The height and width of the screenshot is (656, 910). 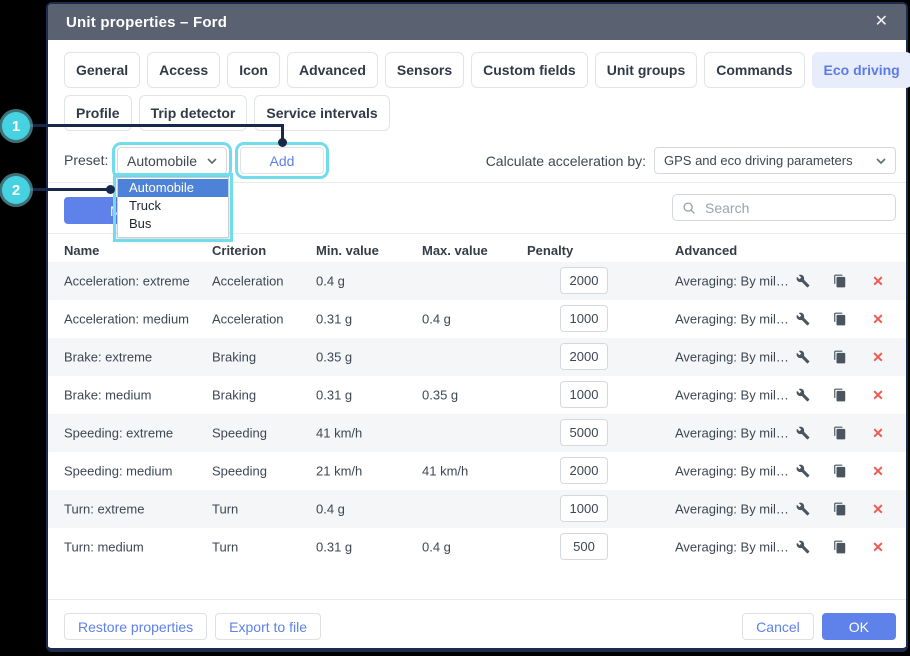 I want to click on restore-properties-button: Restore properties, so click(x=136, y=626).